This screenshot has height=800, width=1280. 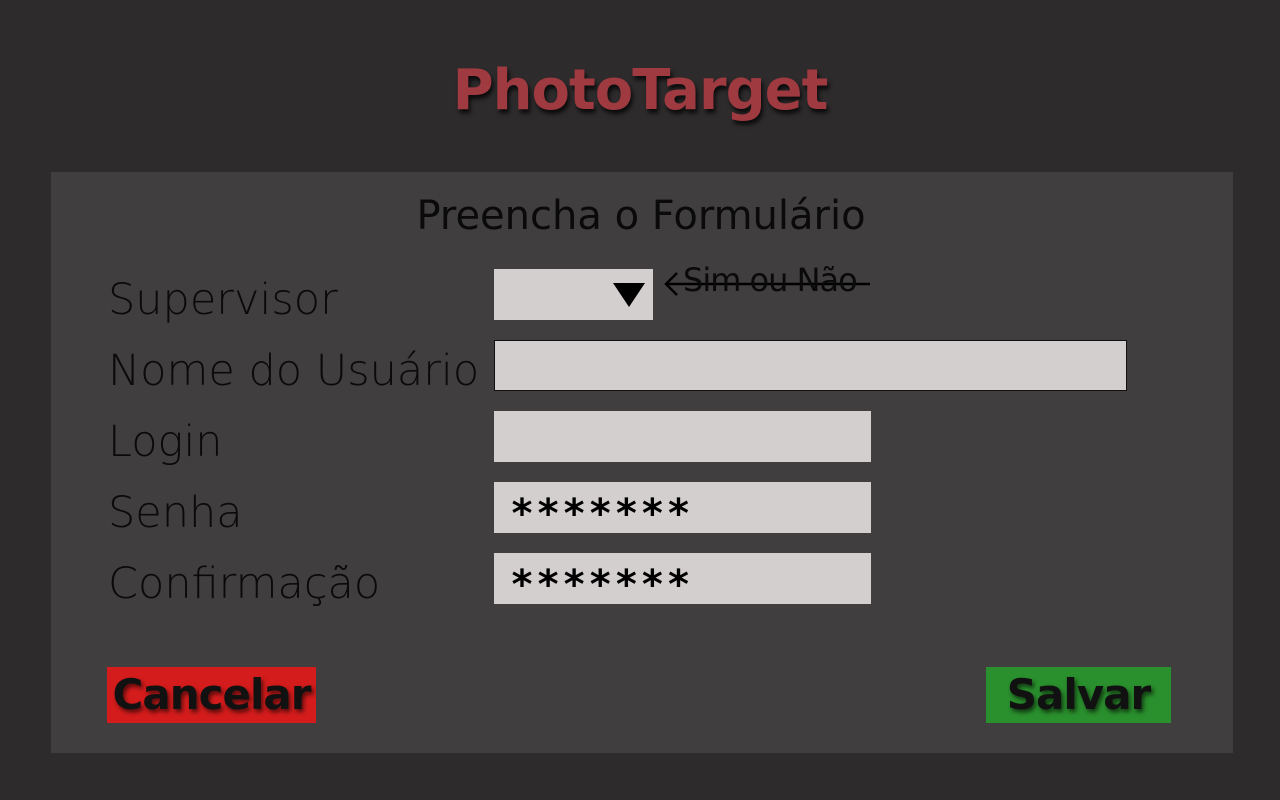 What do you see at coordinates (244, 584) in the screenshot?
I see `confirm-label: Confirmação` at bounding box center [244, 584].